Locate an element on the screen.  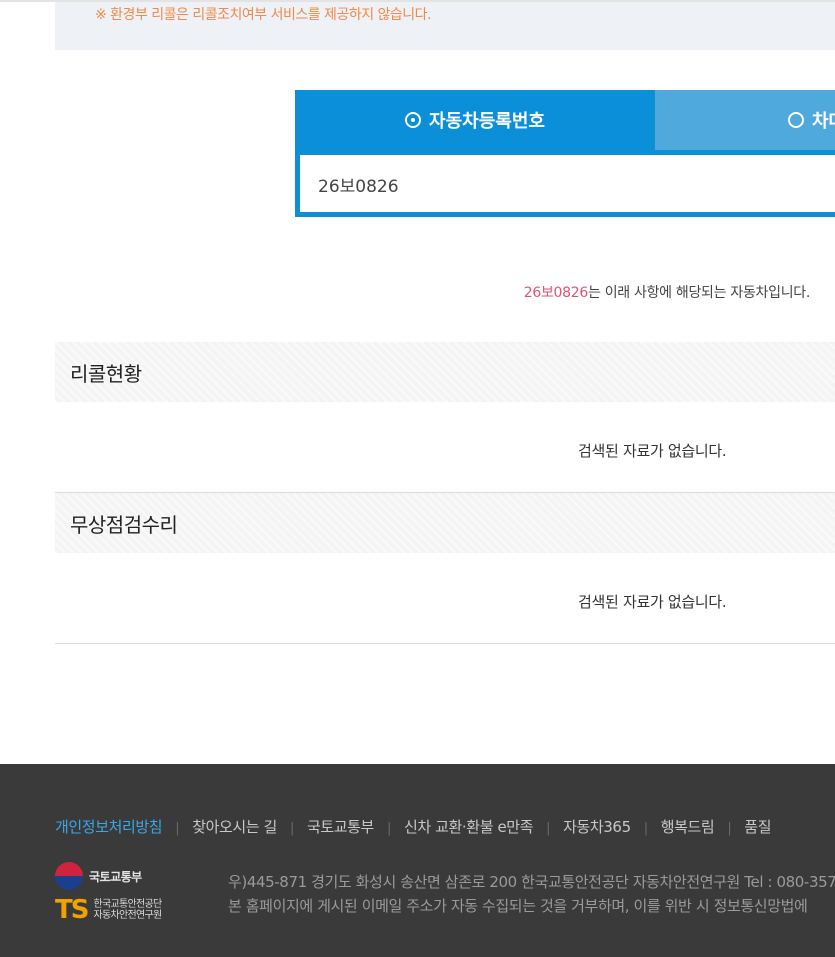
radio-selected-icon is located at coordinates (413, 120).